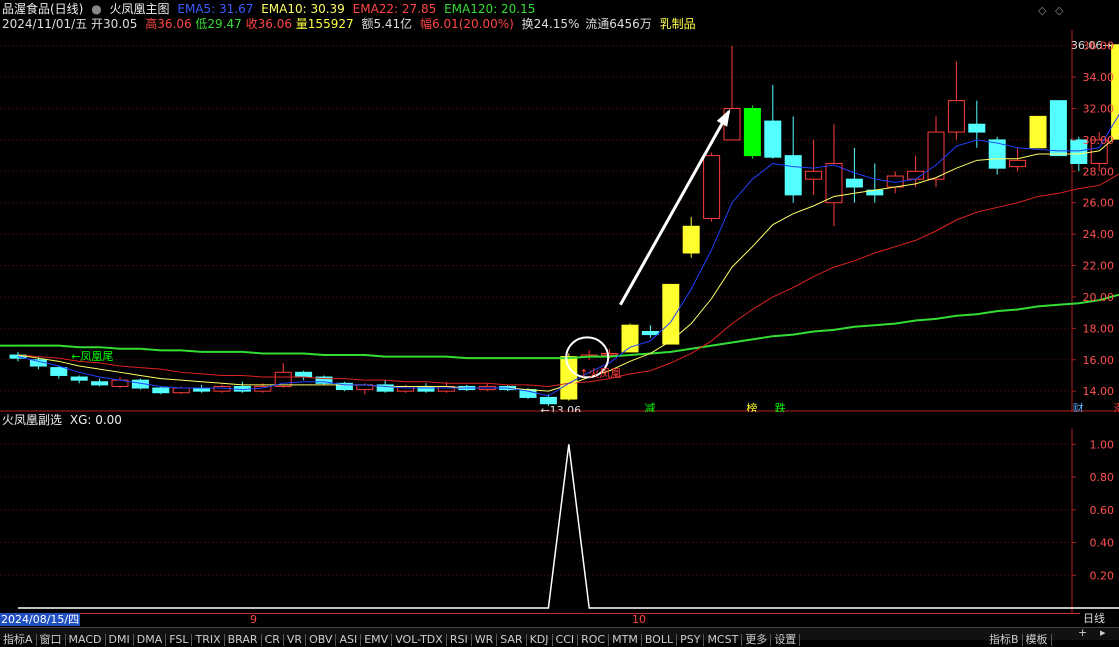 This screenshot has width=1119, height=647. I want to click on ema10-value: EMA10: 30.39, so click(303, 9).